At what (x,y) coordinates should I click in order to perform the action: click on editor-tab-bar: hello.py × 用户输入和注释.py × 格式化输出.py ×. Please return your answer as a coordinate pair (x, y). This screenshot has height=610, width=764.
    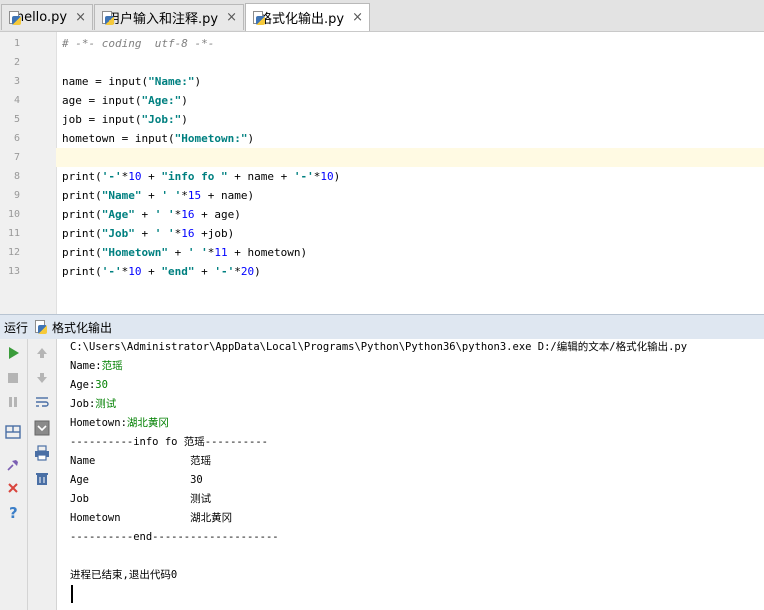
    Looking at the image, I should click on (382, 16).